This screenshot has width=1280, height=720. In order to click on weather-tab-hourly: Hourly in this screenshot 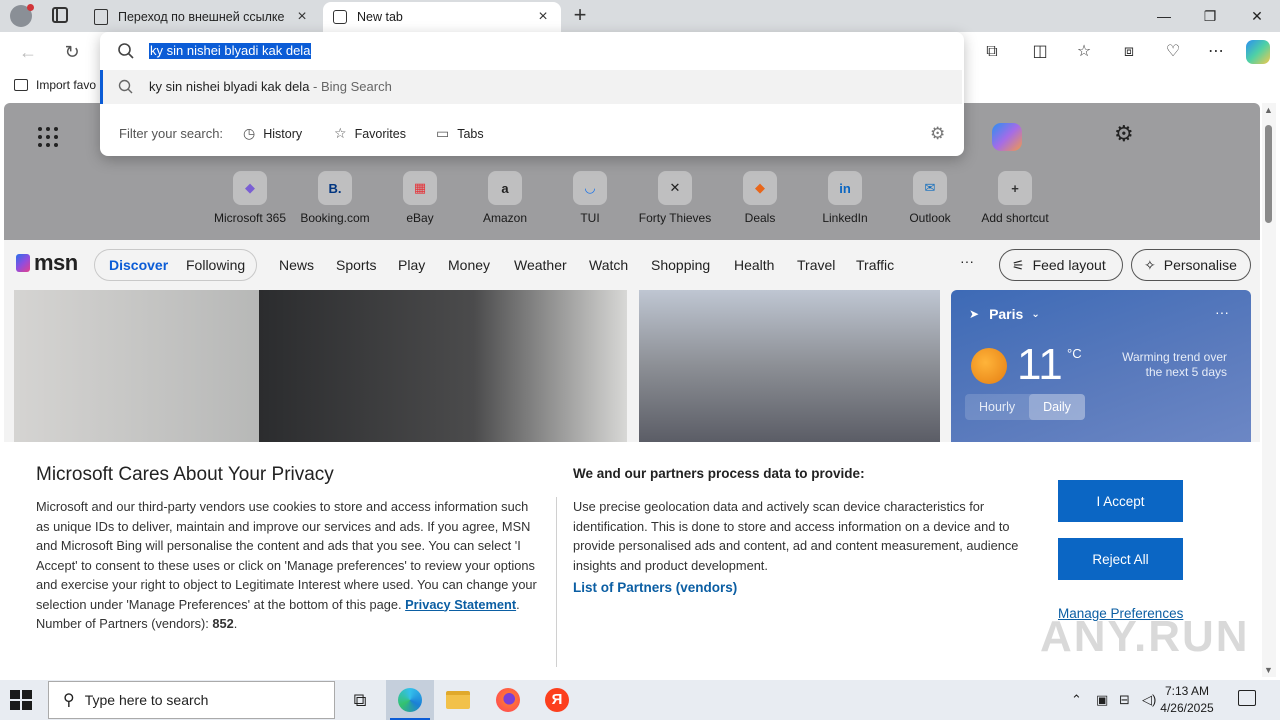, I will do `click(997, 407)`.